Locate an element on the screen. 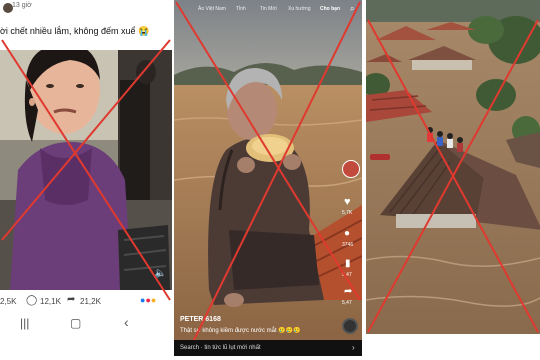 The image size is (540, 360). chevron-right-icon: › is located at coordinates (353, 347).